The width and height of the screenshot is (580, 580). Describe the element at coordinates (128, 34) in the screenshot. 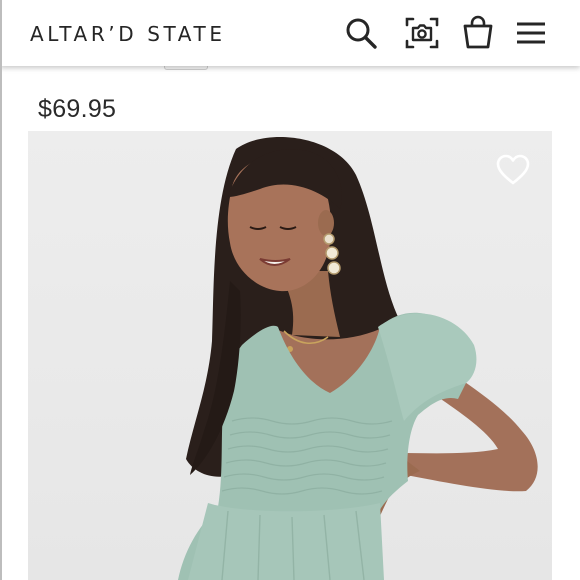

I see `brand-logo: ALTAR’D STATE` at that location.